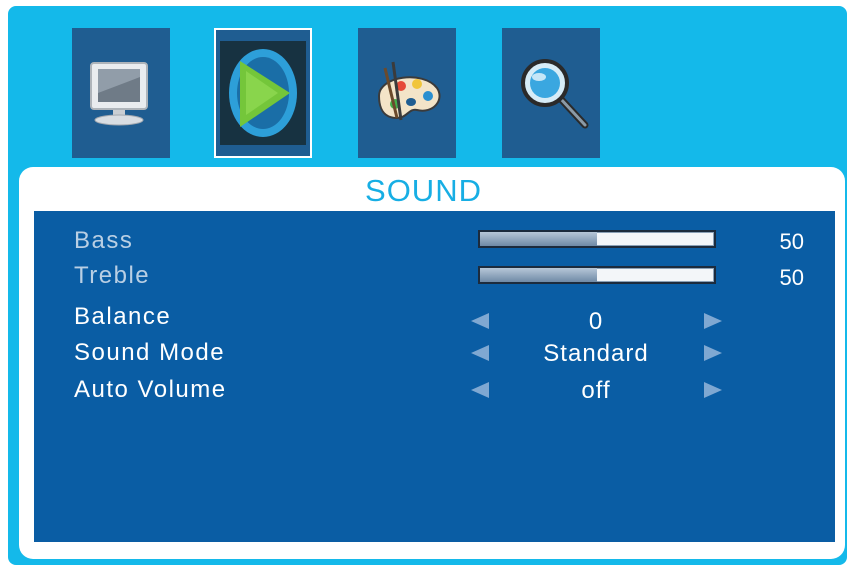 Image resolution: width=847 pixels, height=565 pixels. I want to click on tab-picture, so click(121, 93).